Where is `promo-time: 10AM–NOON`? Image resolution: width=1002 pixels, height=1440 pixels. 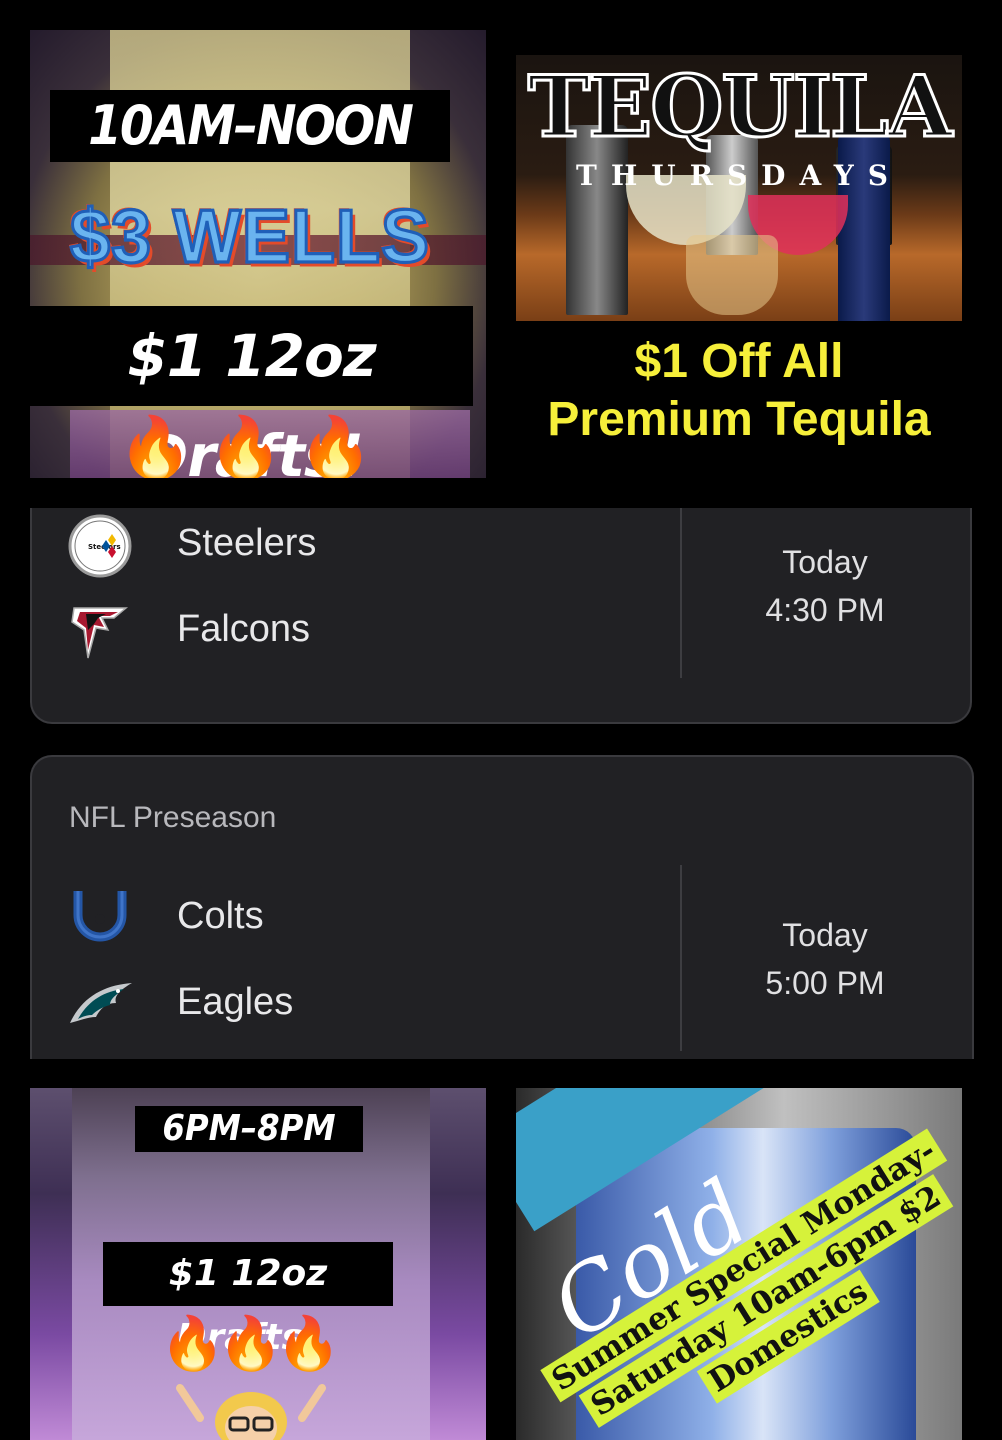 promo-time: 10AM–NOON is located at coordinates (250, 126).